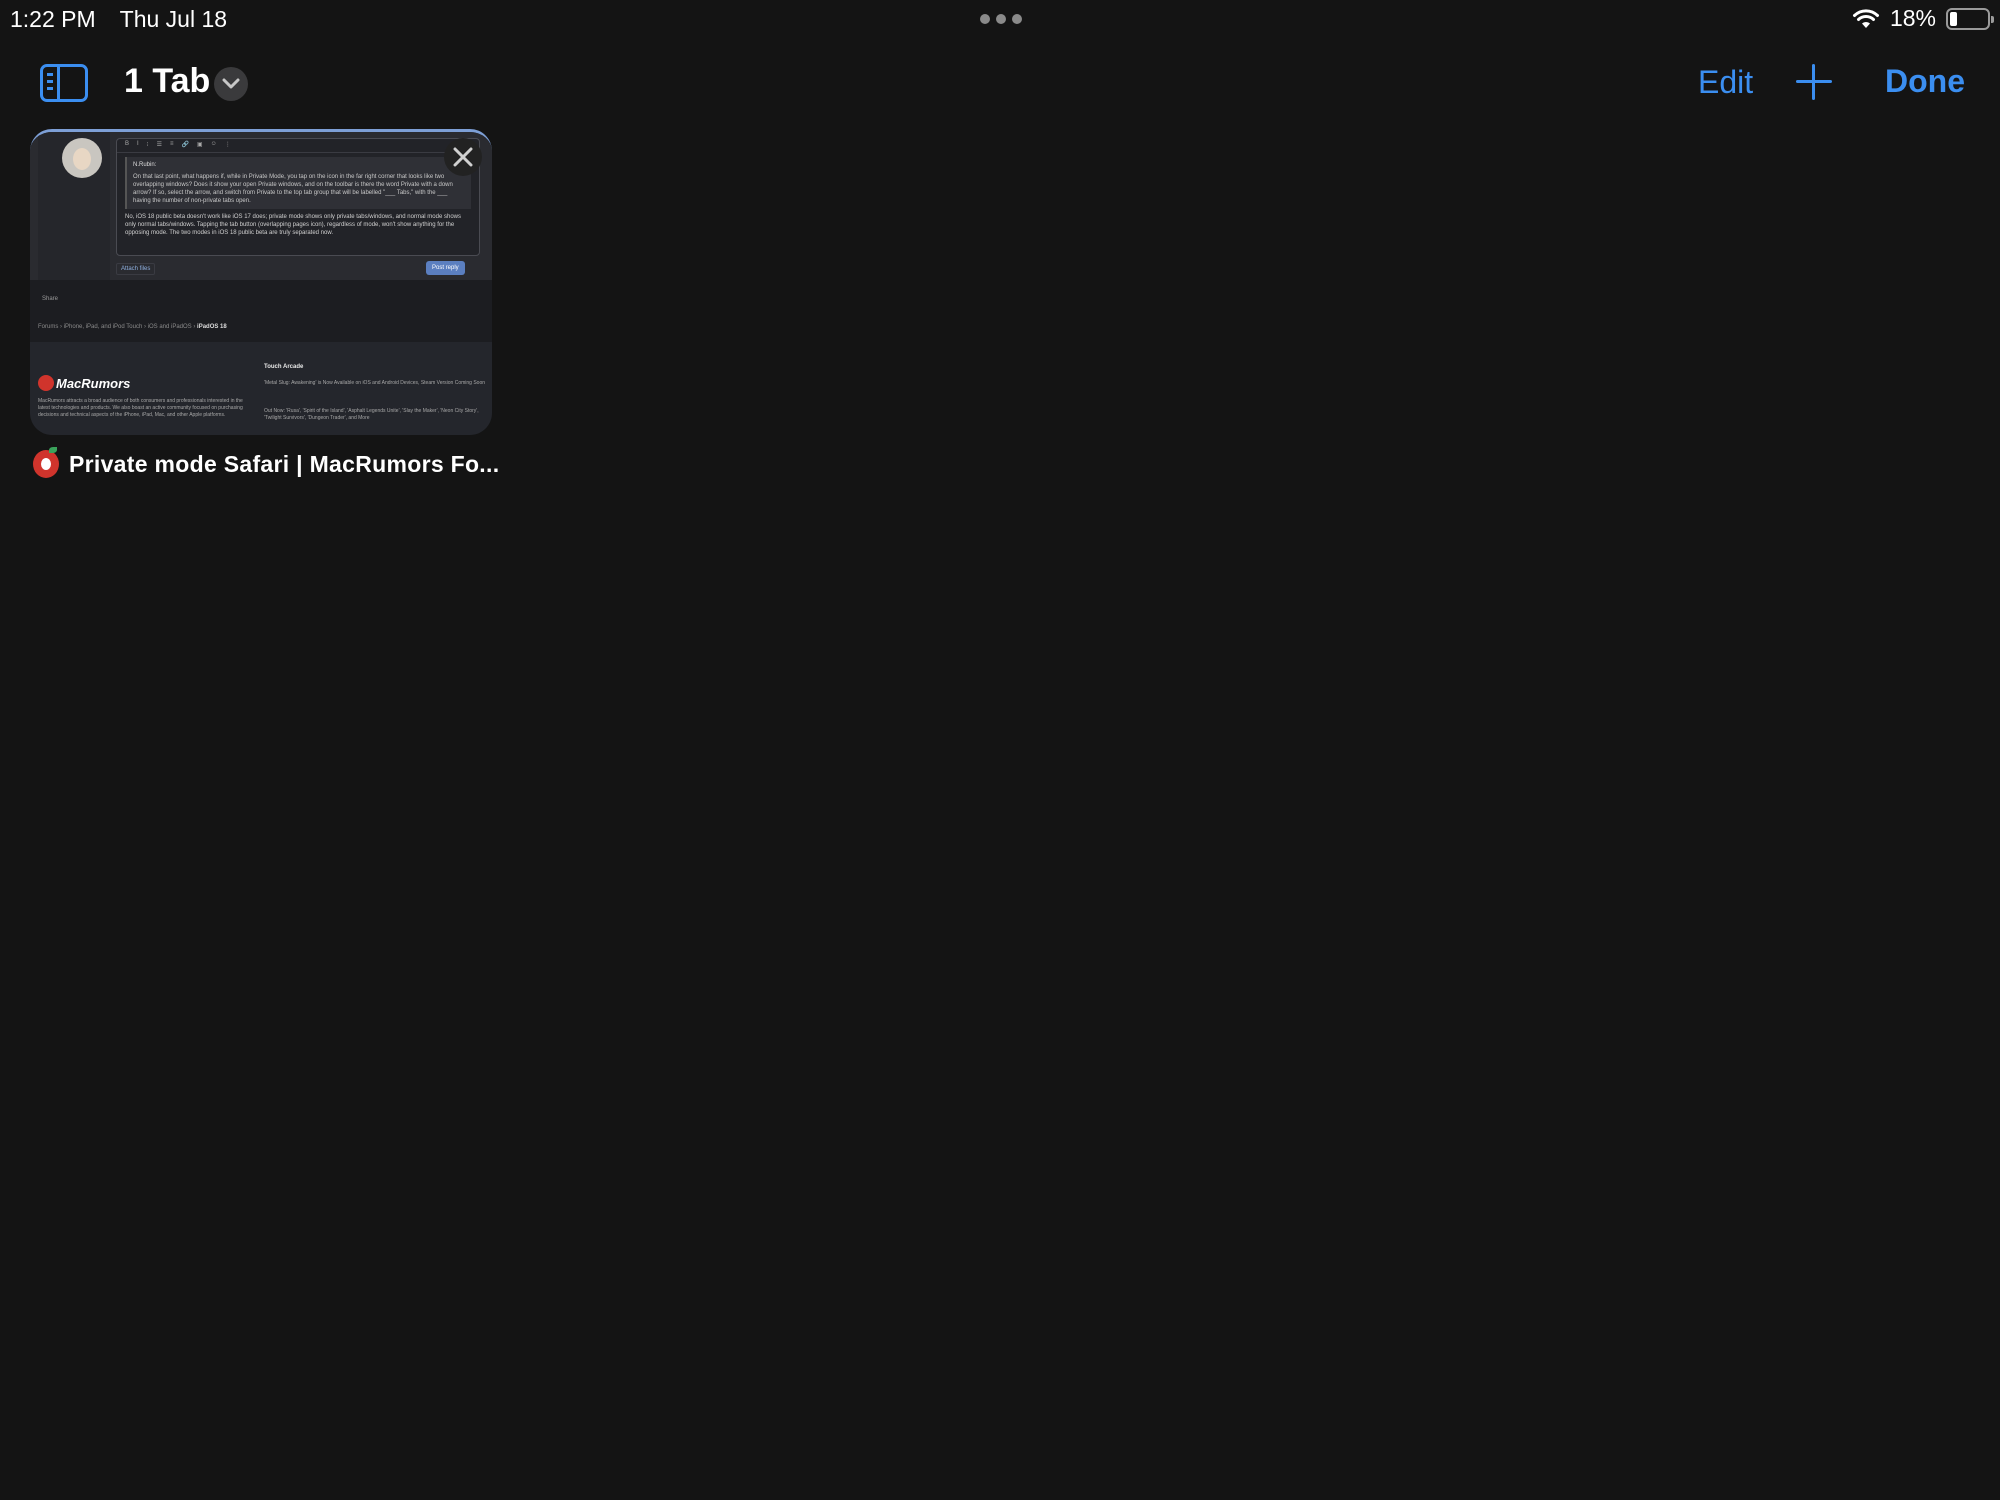 The height and width of the screenshot is (1500, 2000). Describe the element at coordinates (145, 165) in the screenshot. I see `quote-author: N.Rubin:` at that location.